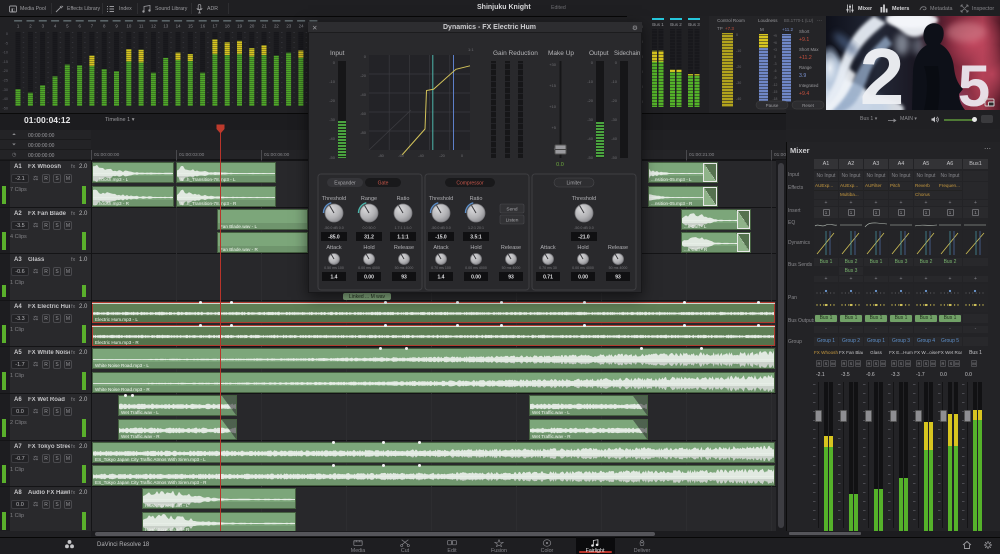  Describe the element at coordinates (729, 28) in the screenshot. I see `svg-text: +7.3` at that location.